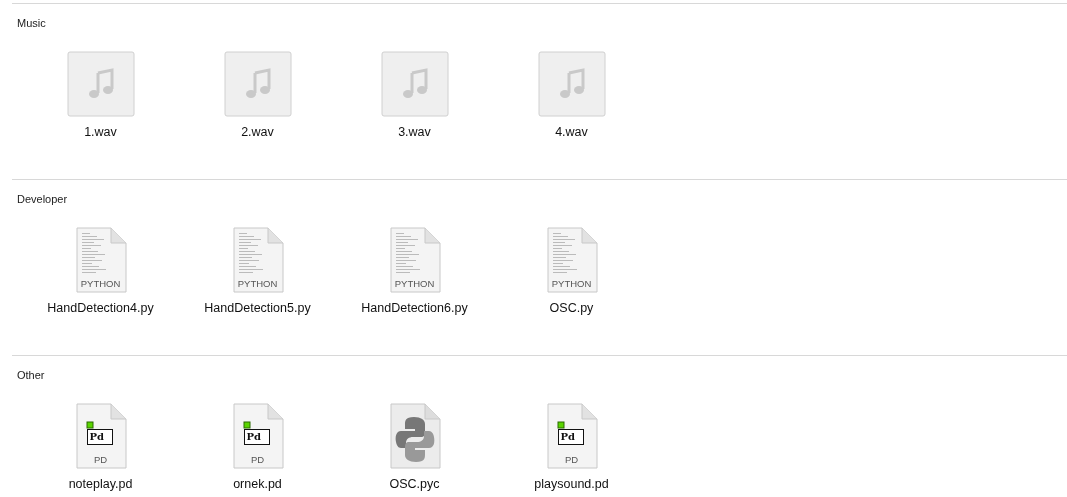 The width and height of the screenshot is (1067, 497). I want to click on file-name: HandDetection5.py, so click(257, 308).